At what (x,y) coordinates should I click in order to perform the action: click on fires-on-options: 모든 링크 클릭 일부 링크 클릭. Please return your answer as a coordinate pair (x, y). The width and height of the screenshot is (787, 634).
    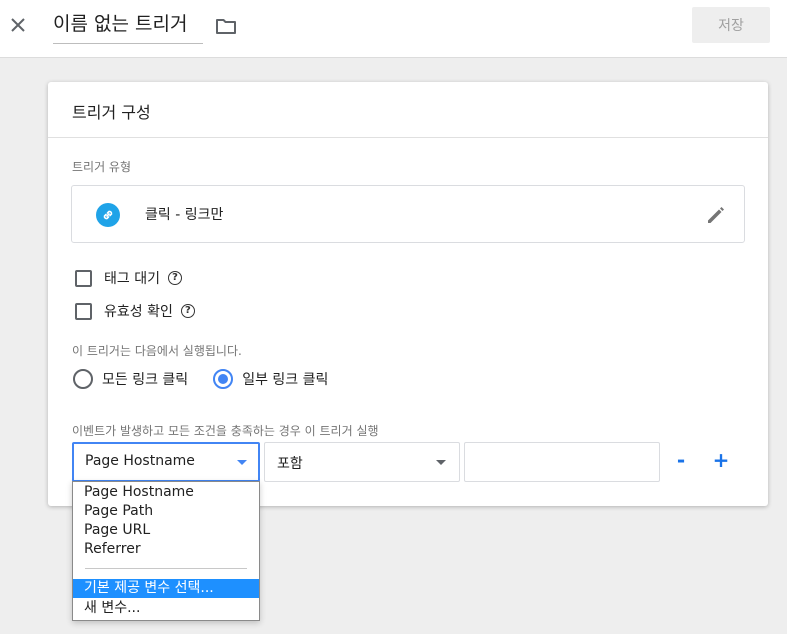
    Looking at the image, I should click on (200, 379).